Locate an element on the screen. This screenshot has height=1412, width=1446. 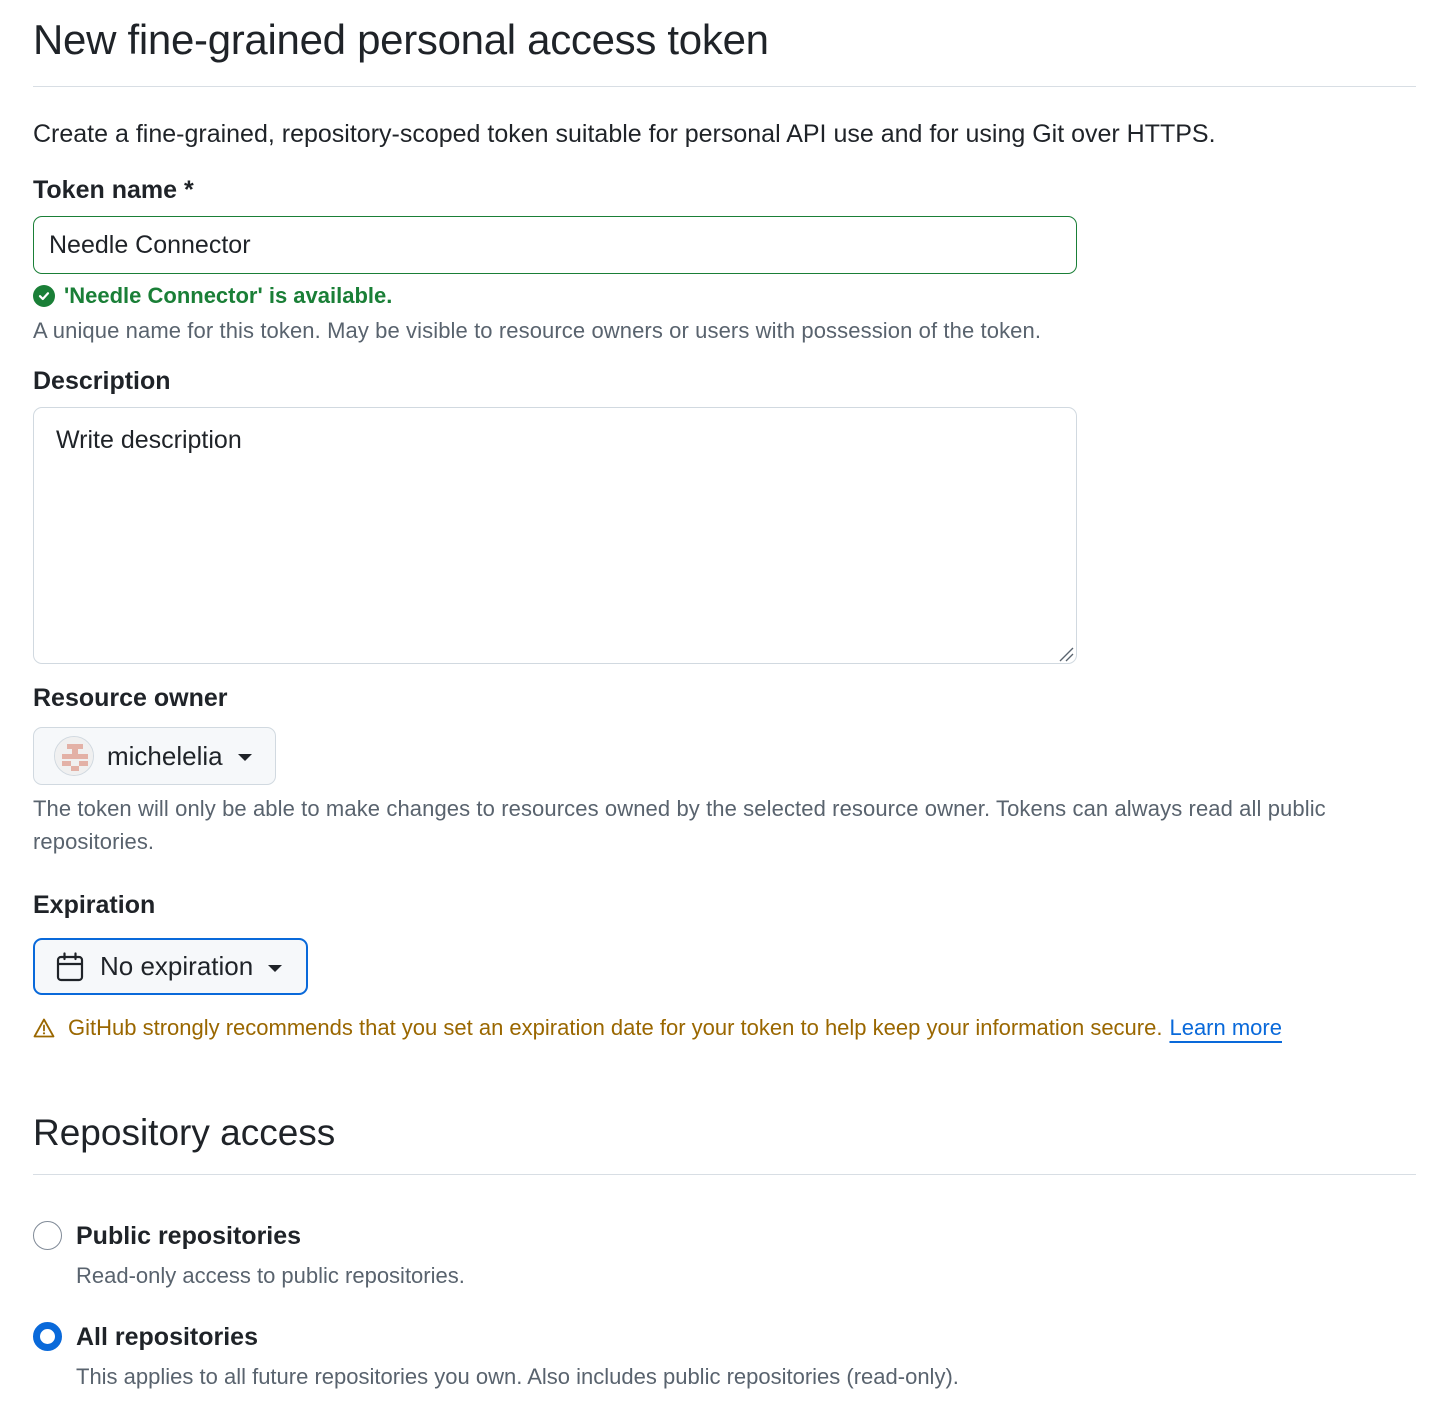
all-repositories-label: All repositories is located at coordinates (167, 1337).